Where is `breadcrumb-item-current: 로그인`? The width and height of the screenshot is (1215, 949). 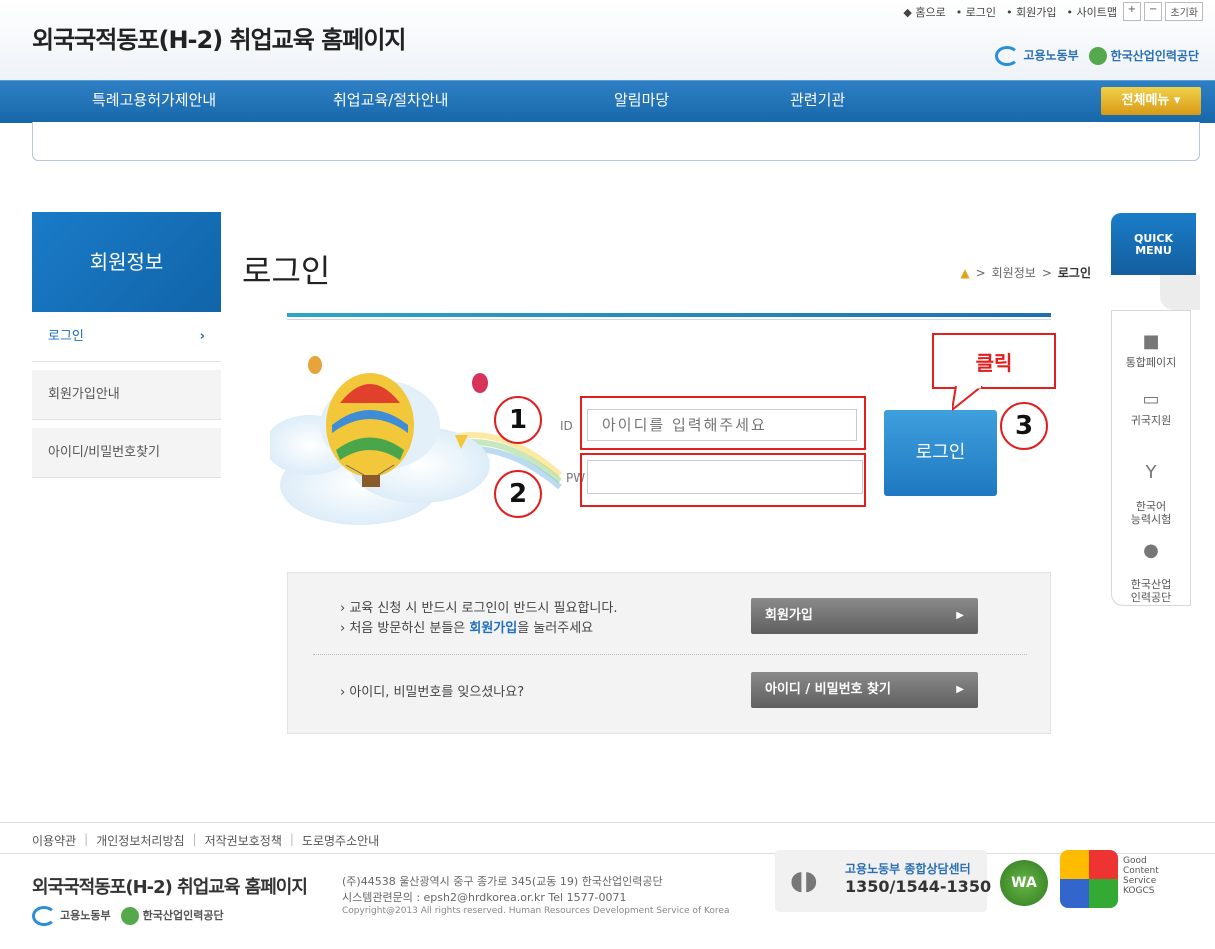
breadcrumb-item-current: 로그인 is located at coordinates (1074, 273).